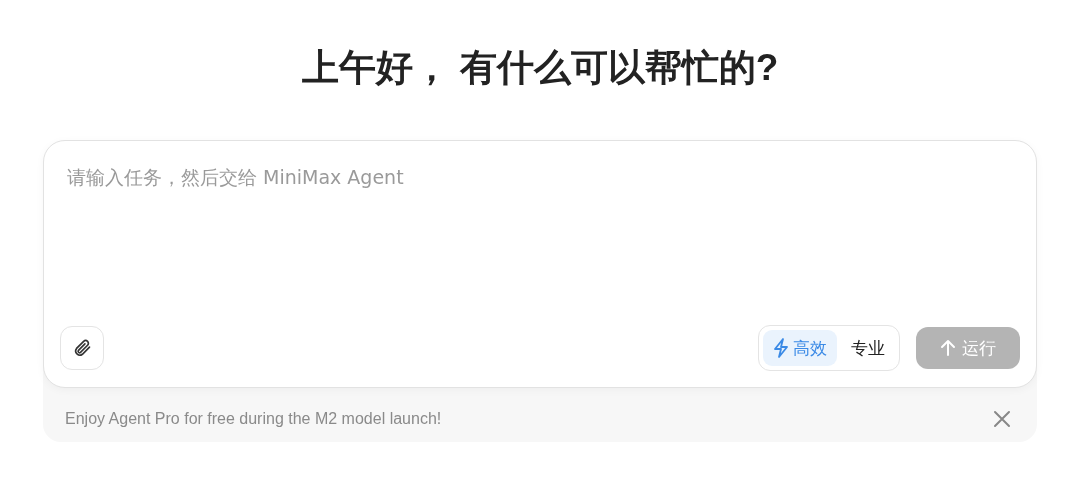  What do you see at coordinates (781, 348) in the screenshot?
I see `lightning-icon` at bounding box center [781, 348].